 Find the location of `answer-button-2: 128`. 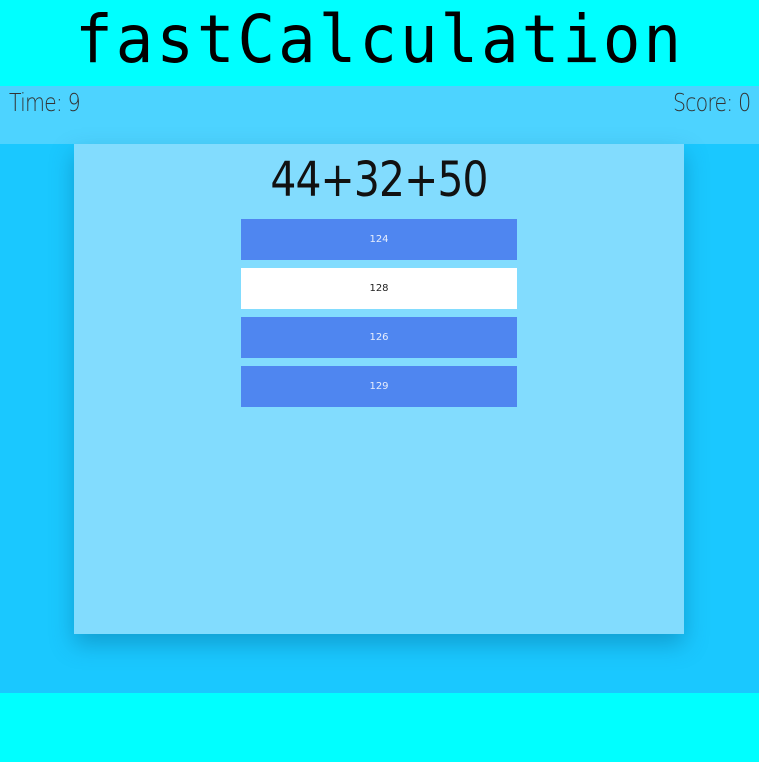

answer-button-2: 128 is located at coordinates (379, 288).